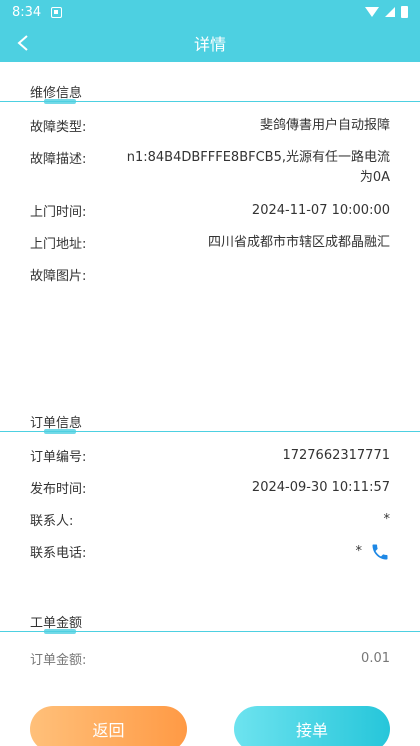  Describe the element at coordinates (324, 125) in the screenshot. I see `fault-type-value: 斐鸽傳書用户自动报障` at that location.